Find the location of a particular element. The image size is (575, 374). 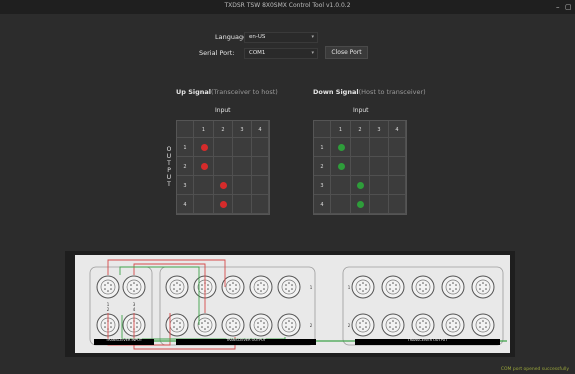

down-output-number: 2 is located at coordinates (322, 167).